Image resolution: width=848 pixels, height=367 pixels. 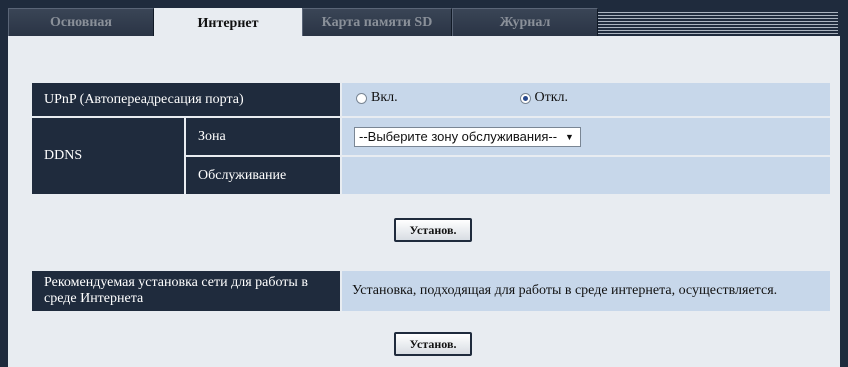 I want to click on tab-basic: Основная, so click(x=81, y=22).